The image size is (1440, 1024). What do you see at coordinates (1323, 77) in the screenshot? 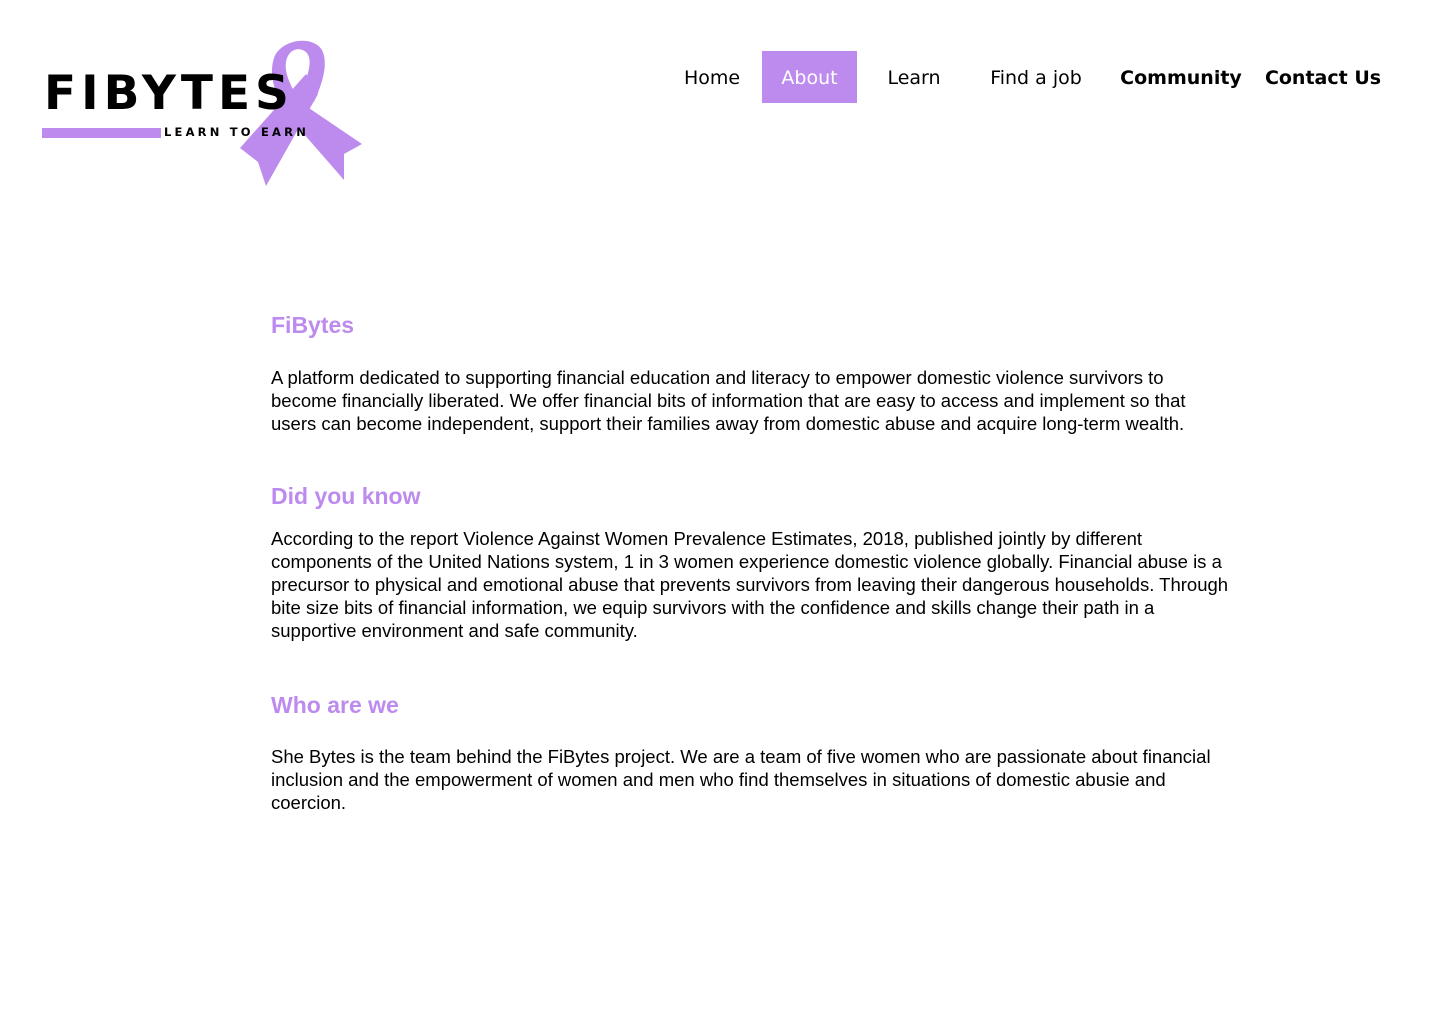
I see `nav-contact-us: Contact Us` at bounding box center [1323, 77].